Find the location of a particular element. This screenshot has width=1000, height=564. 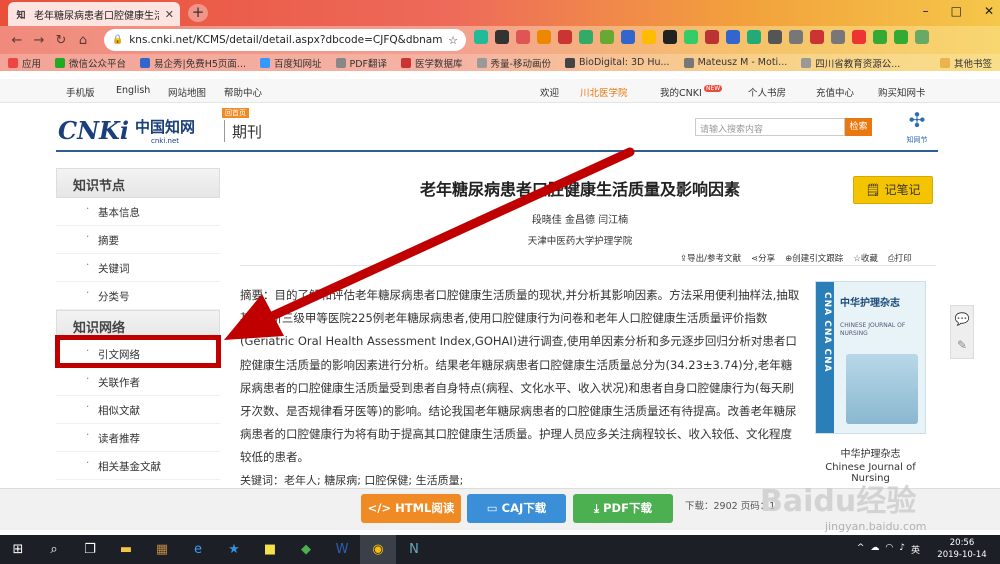

maximize-button: □ is located at coordinates (956, 11).